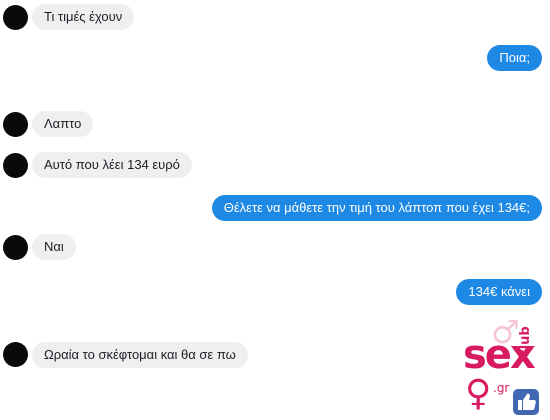  Describe the element at coordinates (63, 124) in the screenshot. I see `message-bubble-incoming: Λαπτο` at that location.